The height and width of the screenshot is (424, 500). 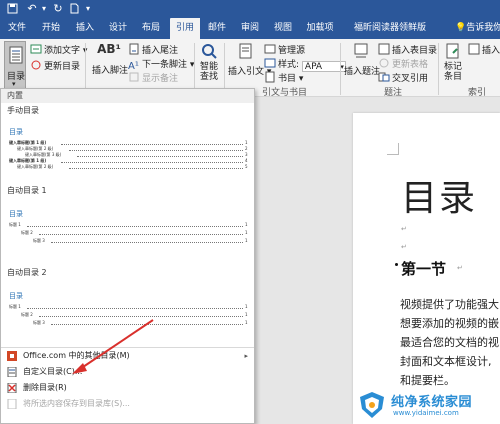 What do you see at coordinates (452, 51) in the screenshot?
I see `mark-entry-icon` at bounding box center [452, 51].